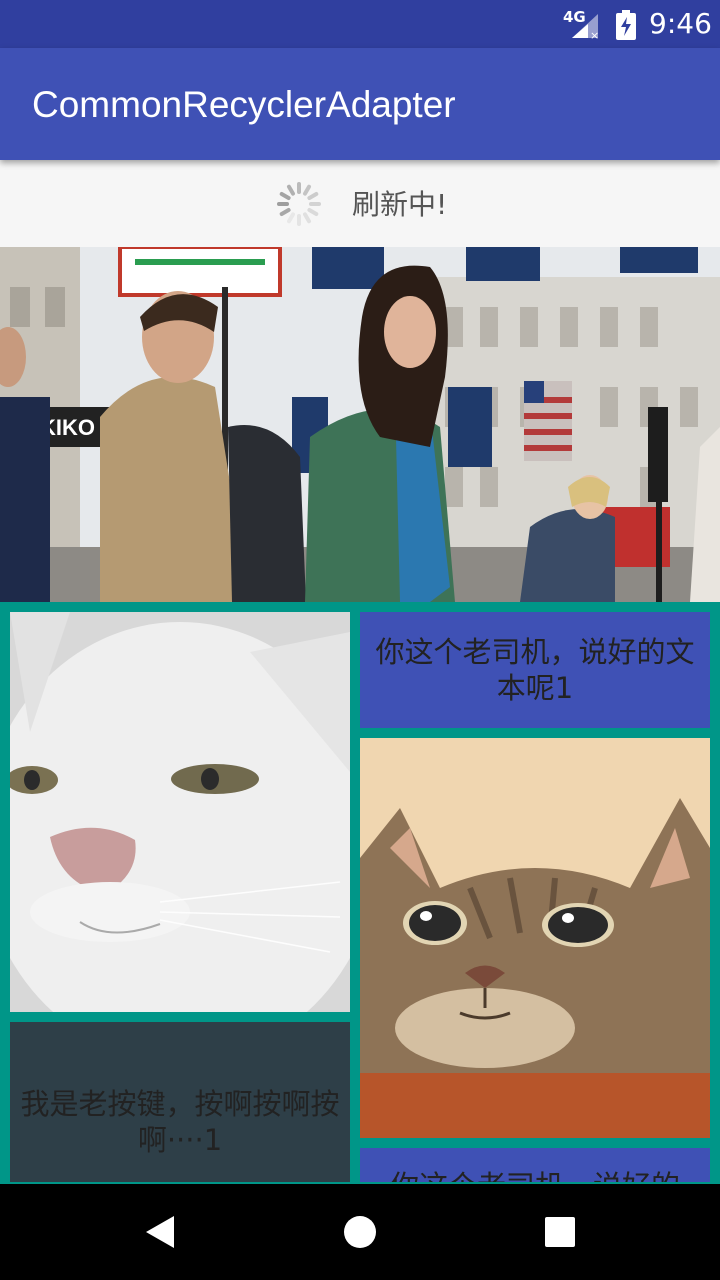 This screenshot has height=1280, width=720. What do you see at coordinates (360, 24) in the screenshot?
I see `status-bar: 4G × 9:46` at bounding box center [360, 24].